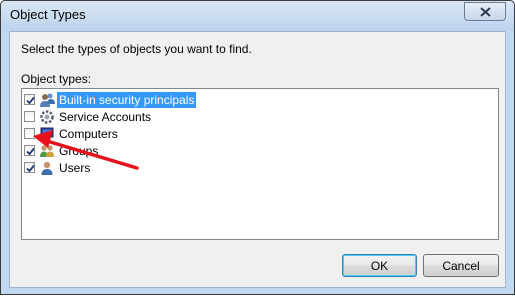 The height and width of the screenshot is (296, 515). I want to click on list-item-groups: Groups, so click(62, 150).